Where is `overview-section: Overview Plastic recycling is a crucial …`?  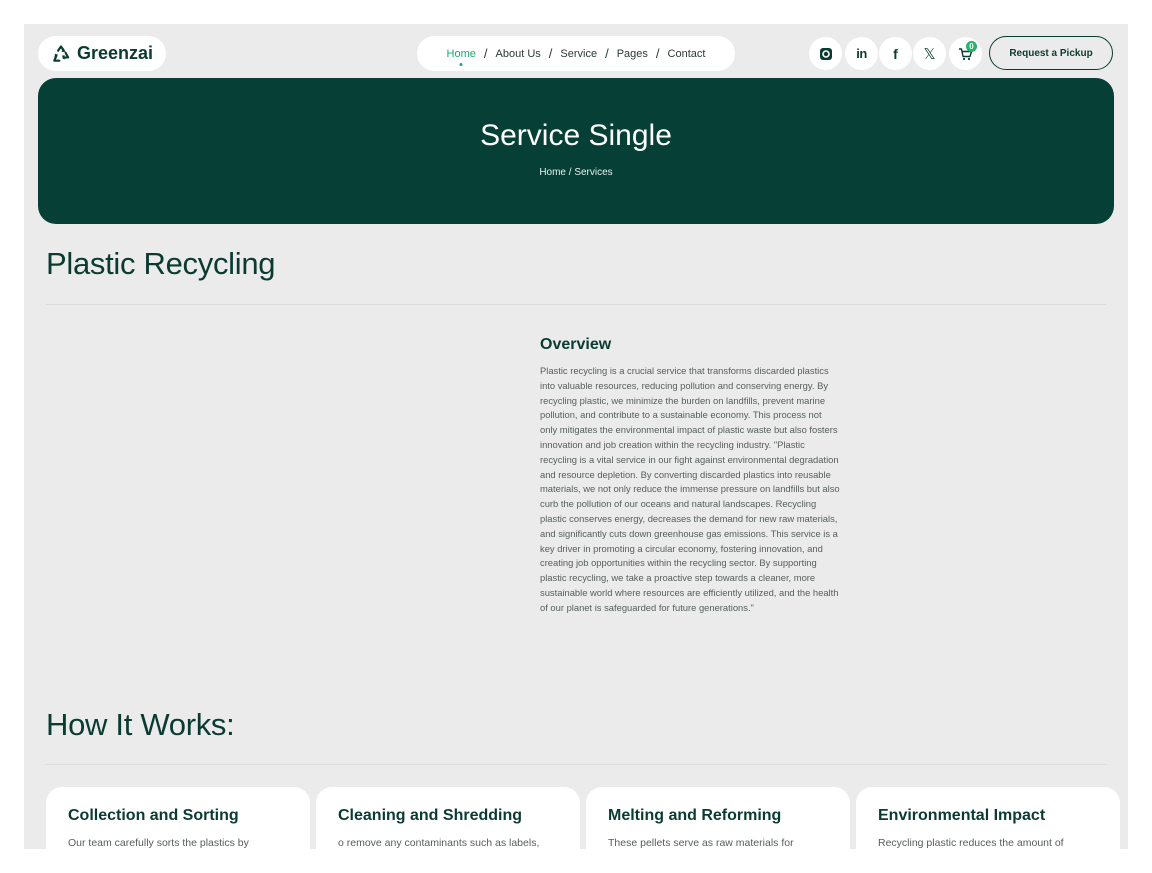 overview-section: Overview Plastic recycling is a crucial … is located at coordinates (690, 476).